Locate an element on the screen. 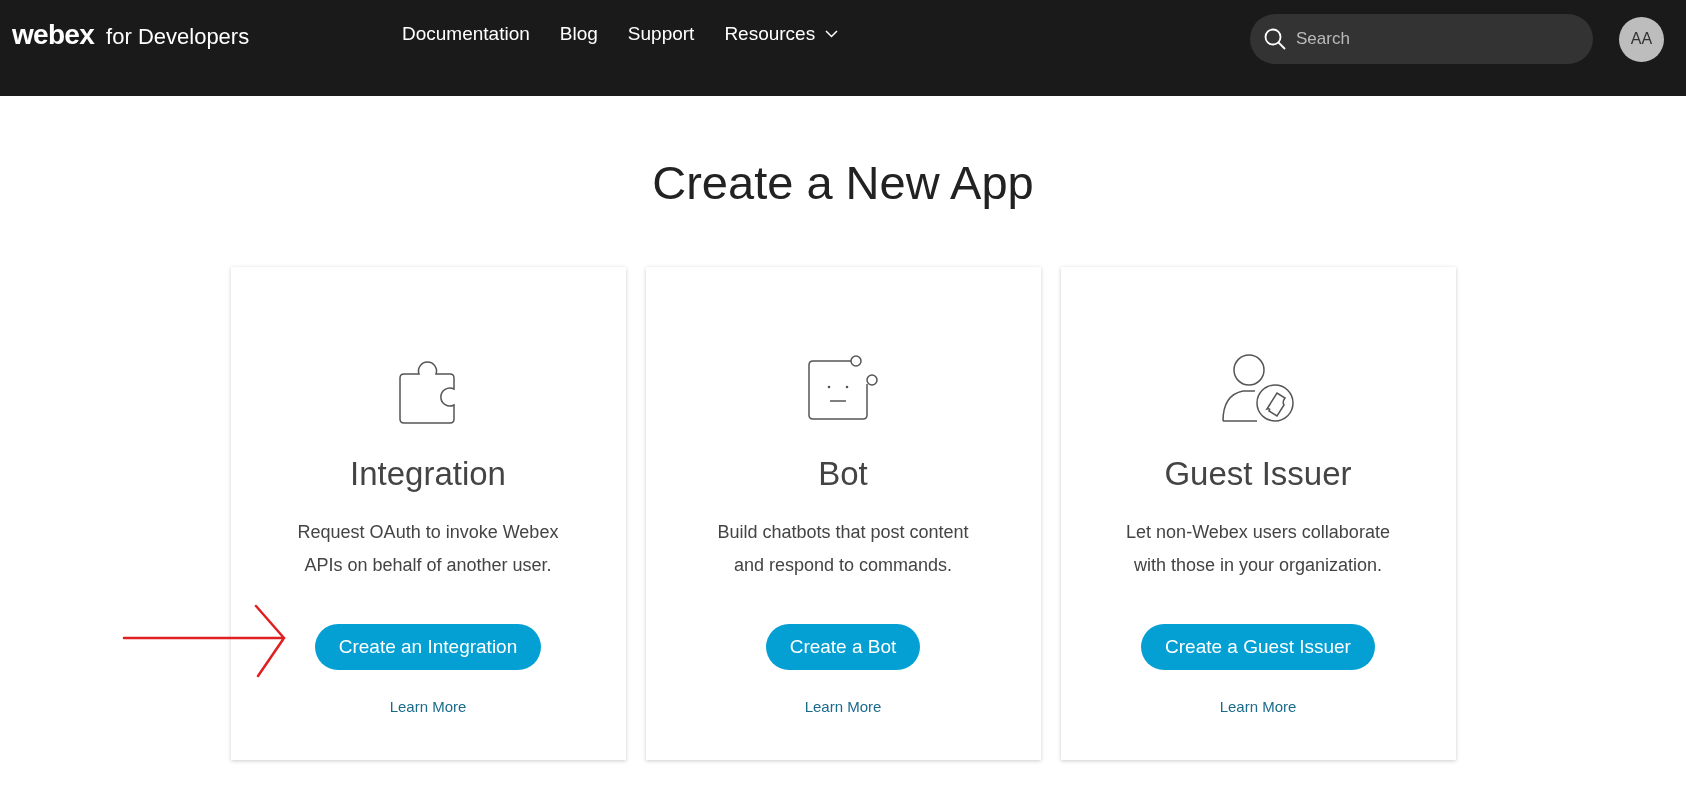  card-title: Integration is located at coordinates (428, 473).